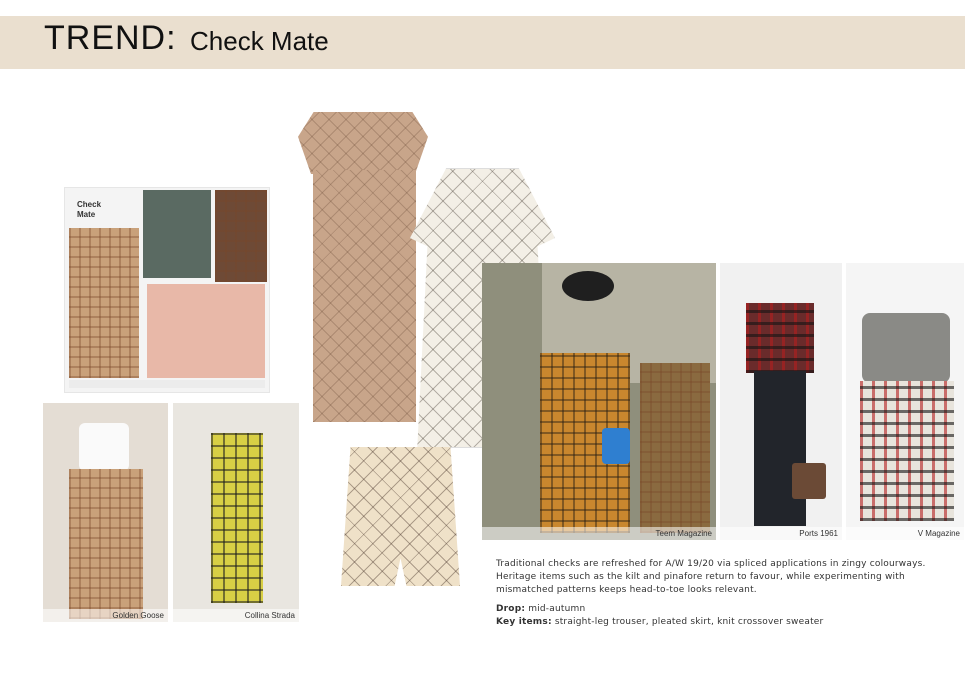  What do you see at coordinates (89, 209) in the screenshot?
I see `moodboard-title: Check Mate` at bounding box center [89, 209].